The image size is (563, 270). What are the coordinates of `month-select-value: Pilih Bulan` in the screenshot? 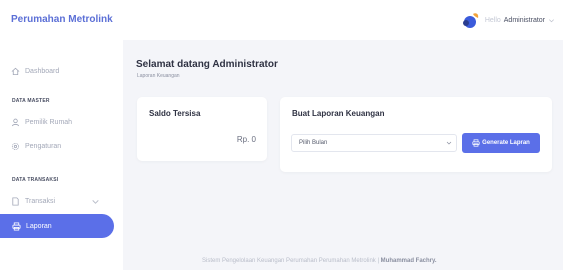 It's located at (313, 143).